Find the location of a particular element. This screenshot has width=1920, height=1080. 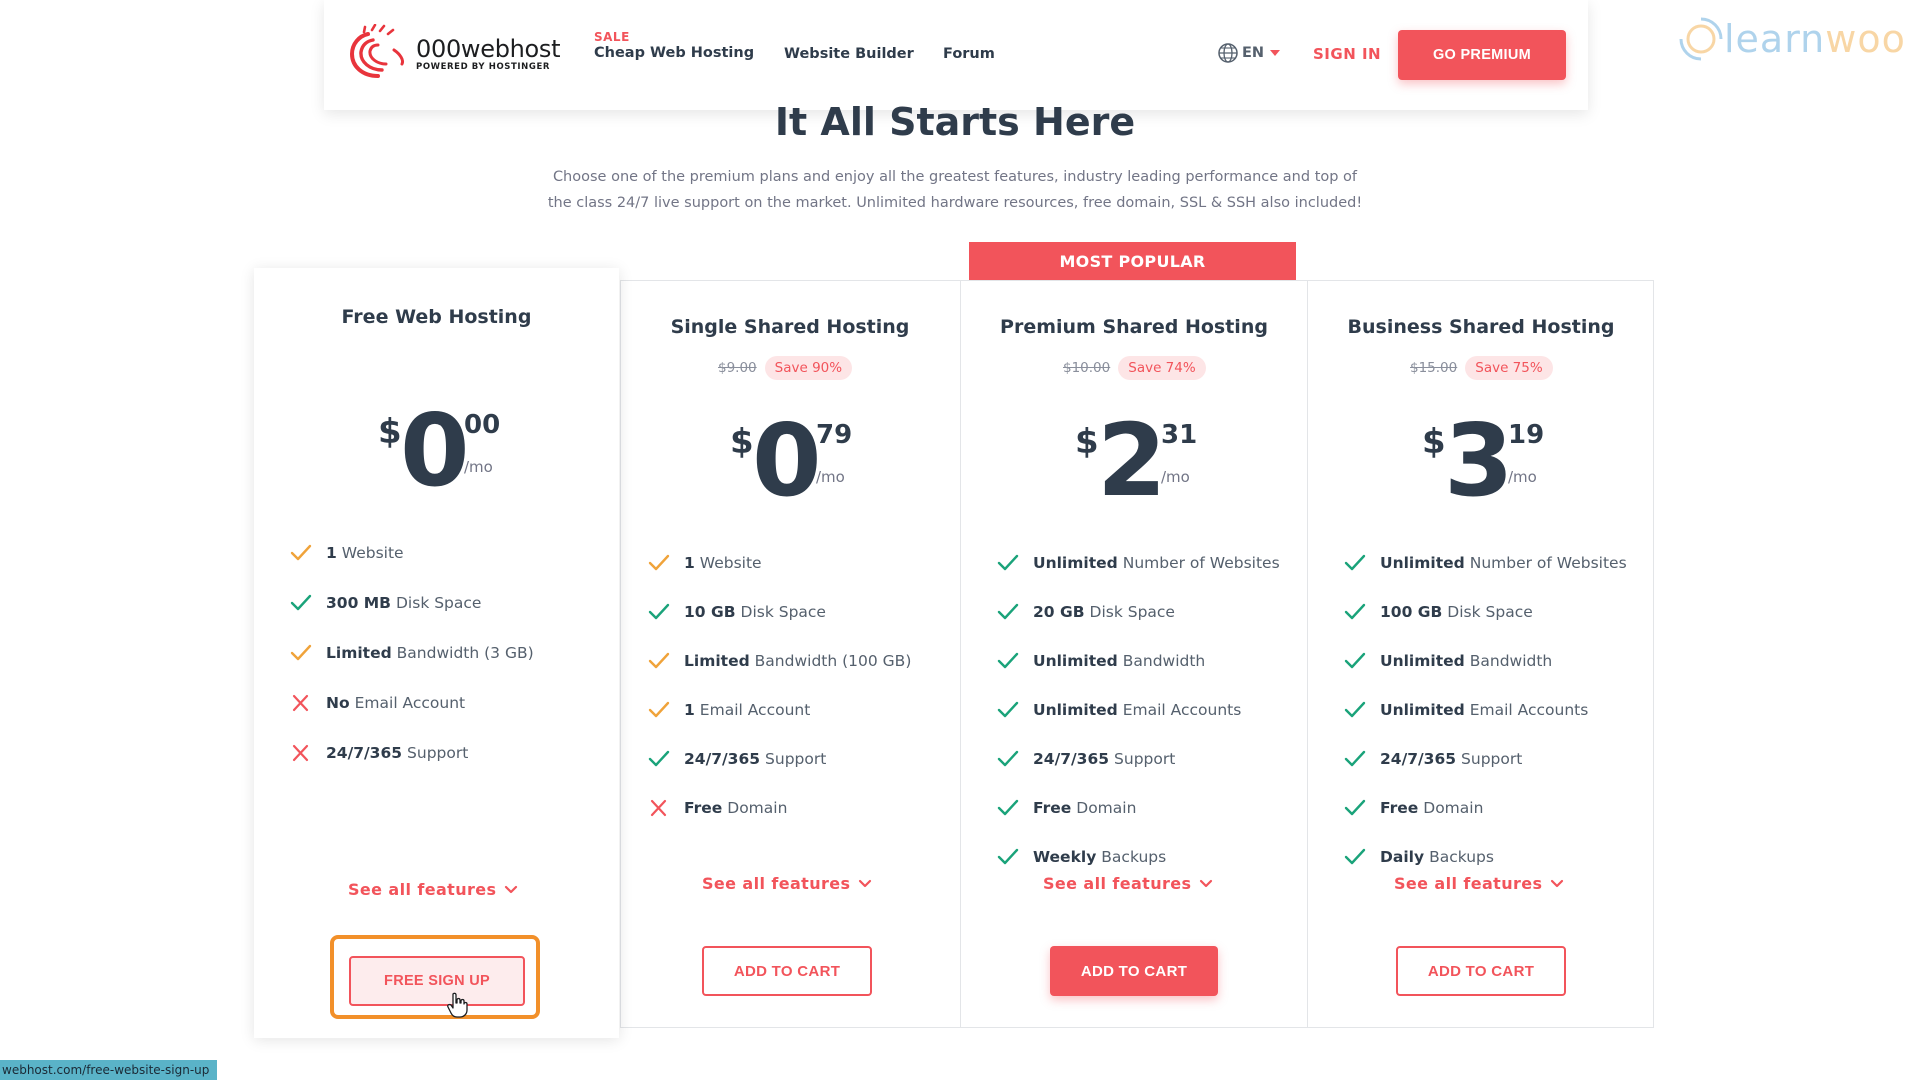

go-premium-button: GO PREMIUM is located at coordinates (1482, 55).